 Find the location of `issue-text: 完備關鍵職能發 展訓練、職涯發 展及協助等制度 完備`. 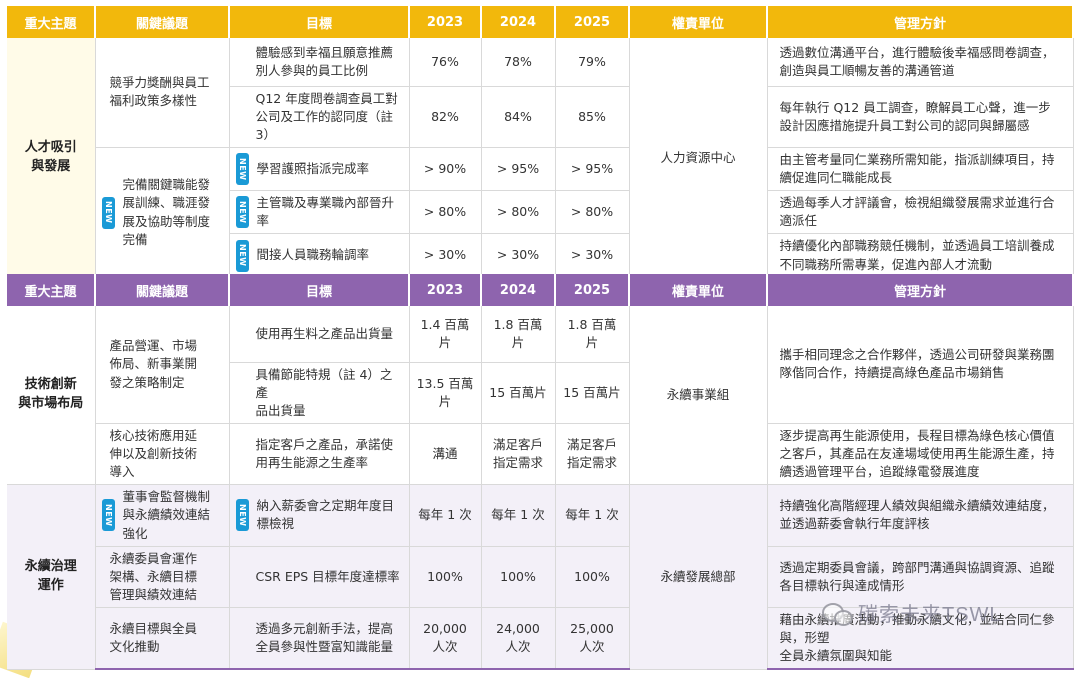

issue-text: 完備關鍵職能發 展訓練、職涯發 展及協助等制度 完備 is located at coordinates (166, 212).